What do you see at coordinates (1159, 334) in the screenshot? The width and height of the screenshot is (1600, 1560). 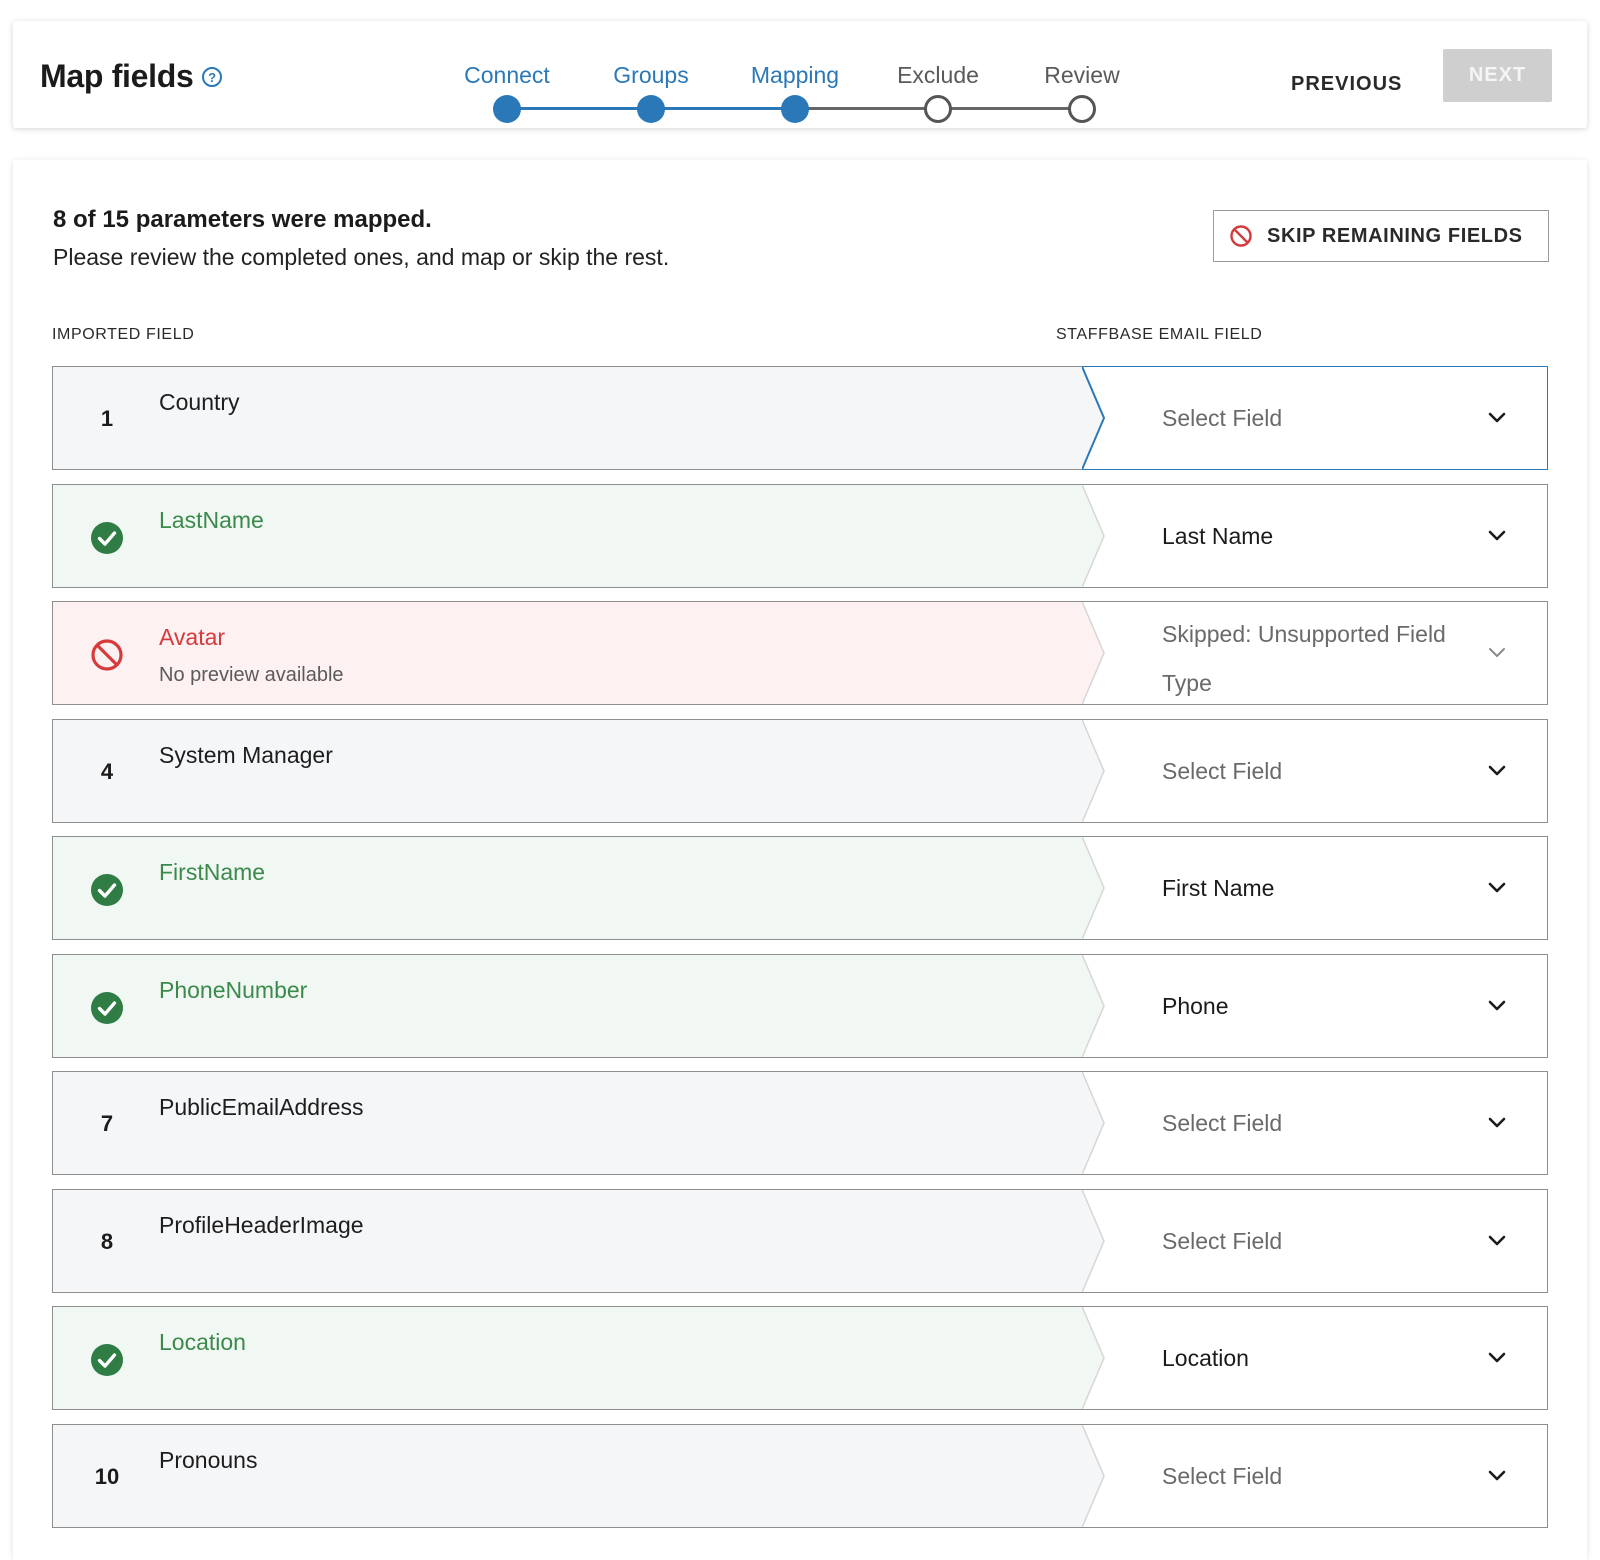 I see `column-header-staffbase: STAFFBASE EMAIL FIELD` at bounding box center [1159, 334].